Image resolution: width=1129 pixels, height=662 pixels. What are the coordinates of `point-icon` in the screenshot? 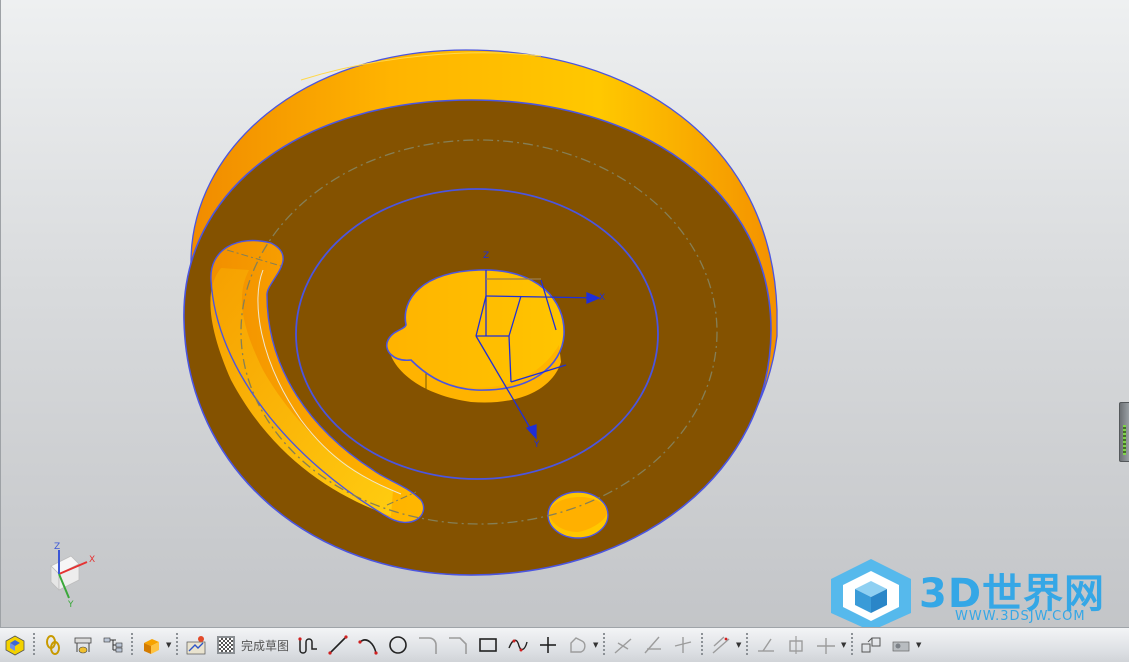 It's located at (548, 645).